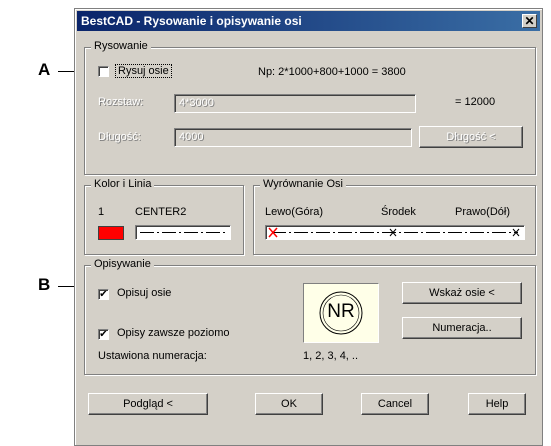 Image resolution: width=551 pixels, height=446 pixels. I want to click on linetype-pattern, so click(183, 232).